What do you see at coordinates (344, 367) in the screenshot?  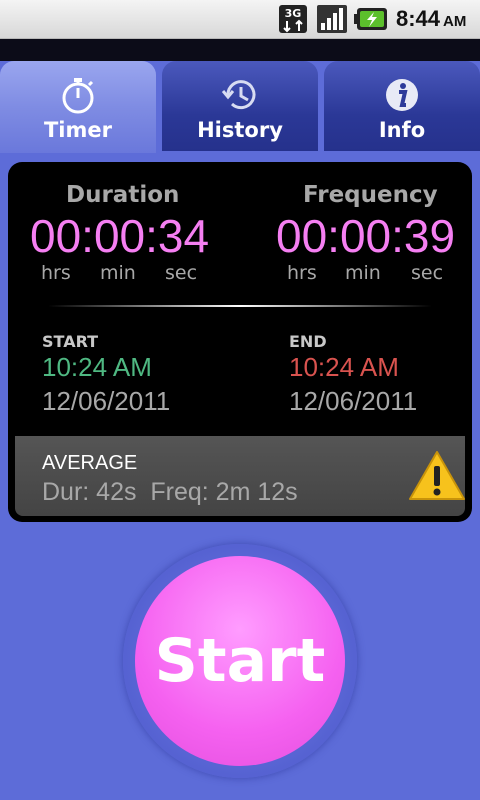 I see `end-time: 10:24 AM` at bounding box center [344, 367].